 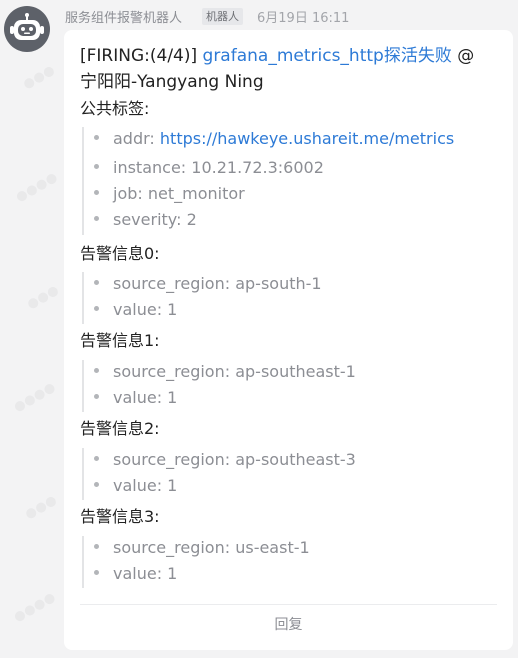 I want to click on alert-info-heading: 告警信息1:, so click(x=120, y=340).